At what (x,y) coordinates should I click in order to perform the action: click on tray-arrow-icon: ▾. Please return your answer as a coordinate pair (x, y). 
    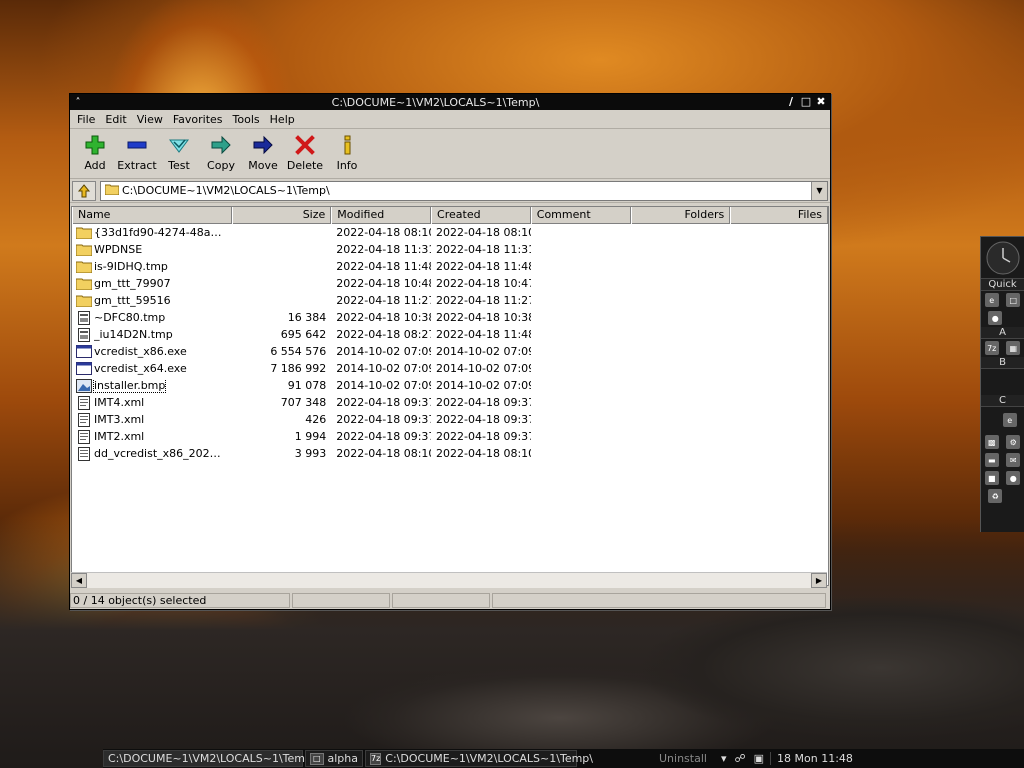
    Looking at the image, I should click on (724, 758).